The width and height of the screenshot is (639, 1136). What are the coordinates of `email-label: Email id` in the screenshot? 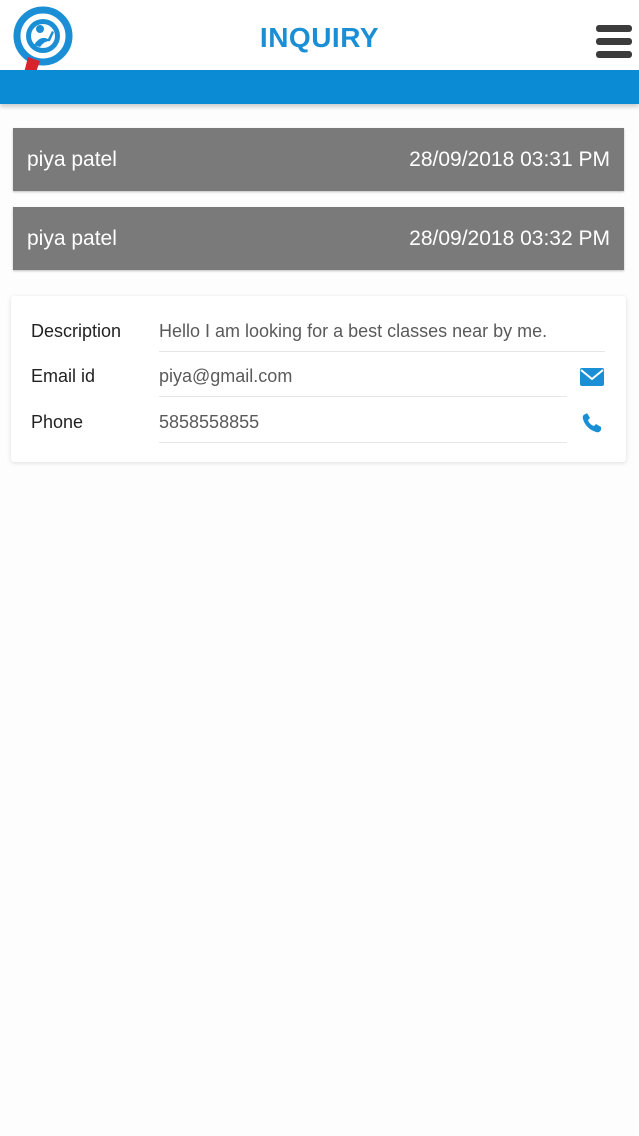 It's located at (63, 376).